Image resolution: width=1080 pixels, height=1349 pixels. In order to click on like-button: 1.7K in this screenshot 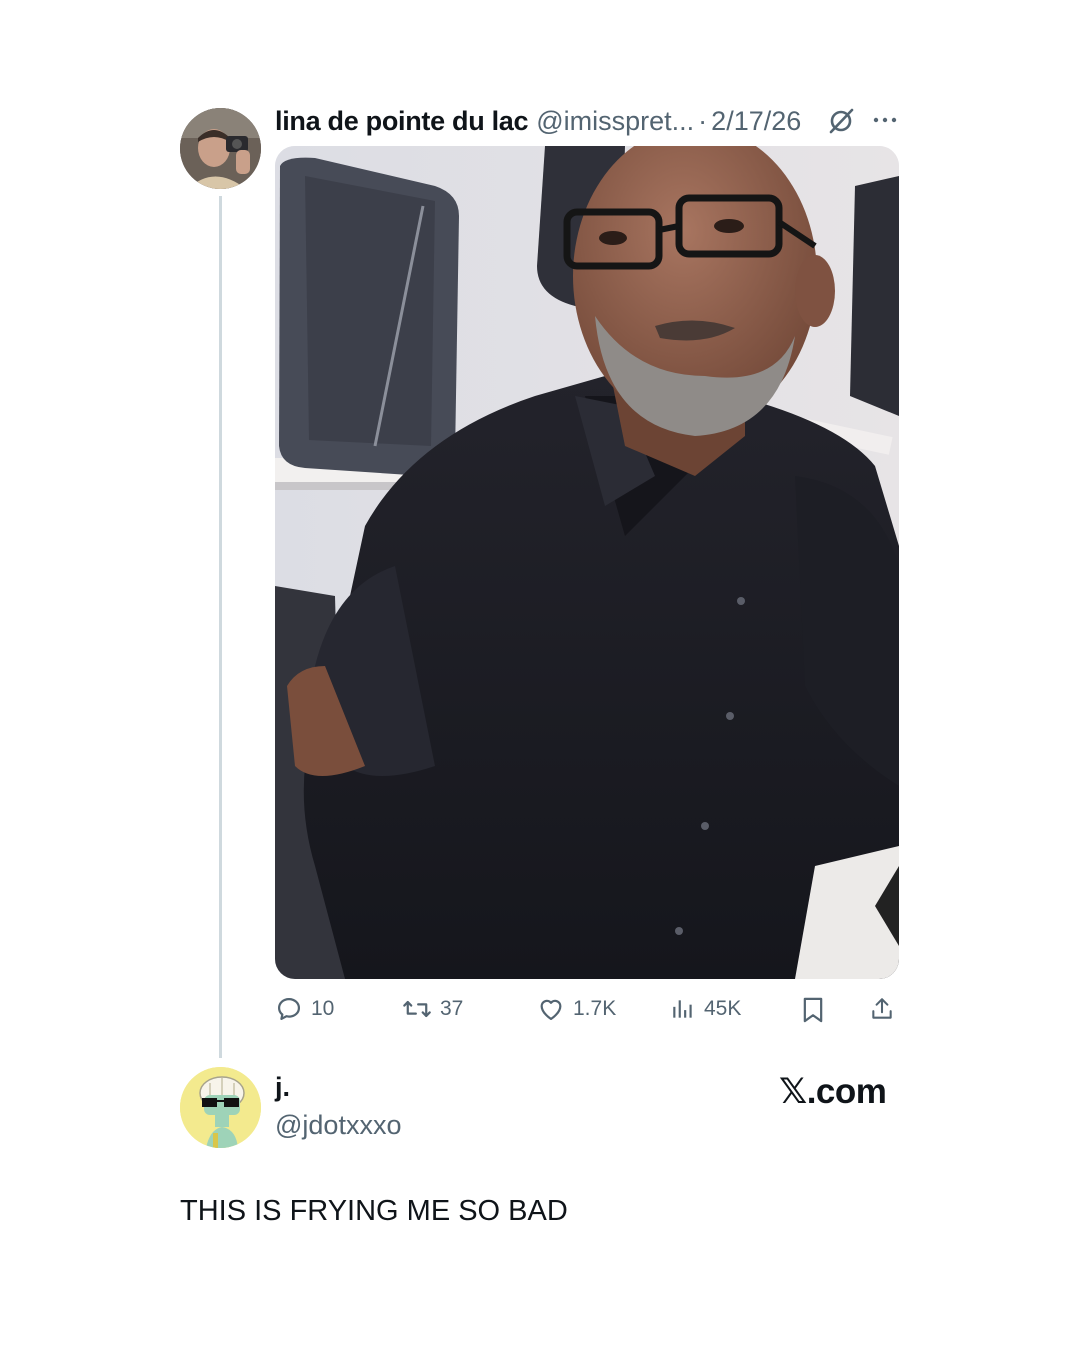, I will do `click(576, 1009)`.